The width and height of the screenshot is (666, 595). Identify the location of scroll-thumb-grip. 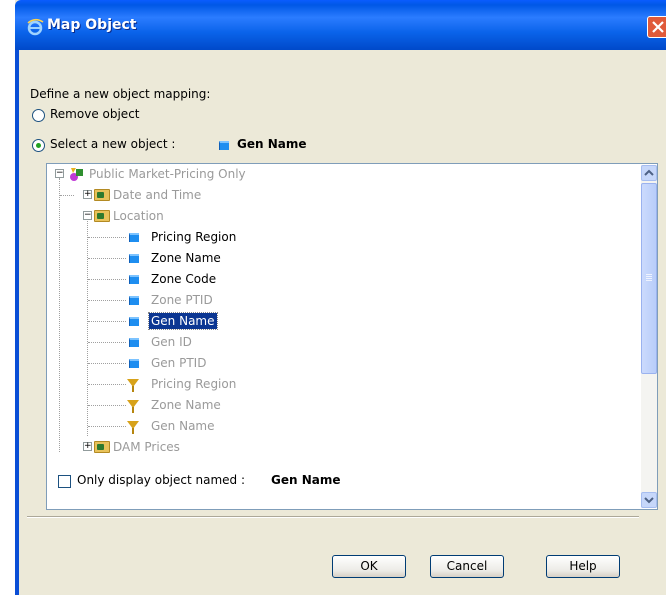
(649, 274).